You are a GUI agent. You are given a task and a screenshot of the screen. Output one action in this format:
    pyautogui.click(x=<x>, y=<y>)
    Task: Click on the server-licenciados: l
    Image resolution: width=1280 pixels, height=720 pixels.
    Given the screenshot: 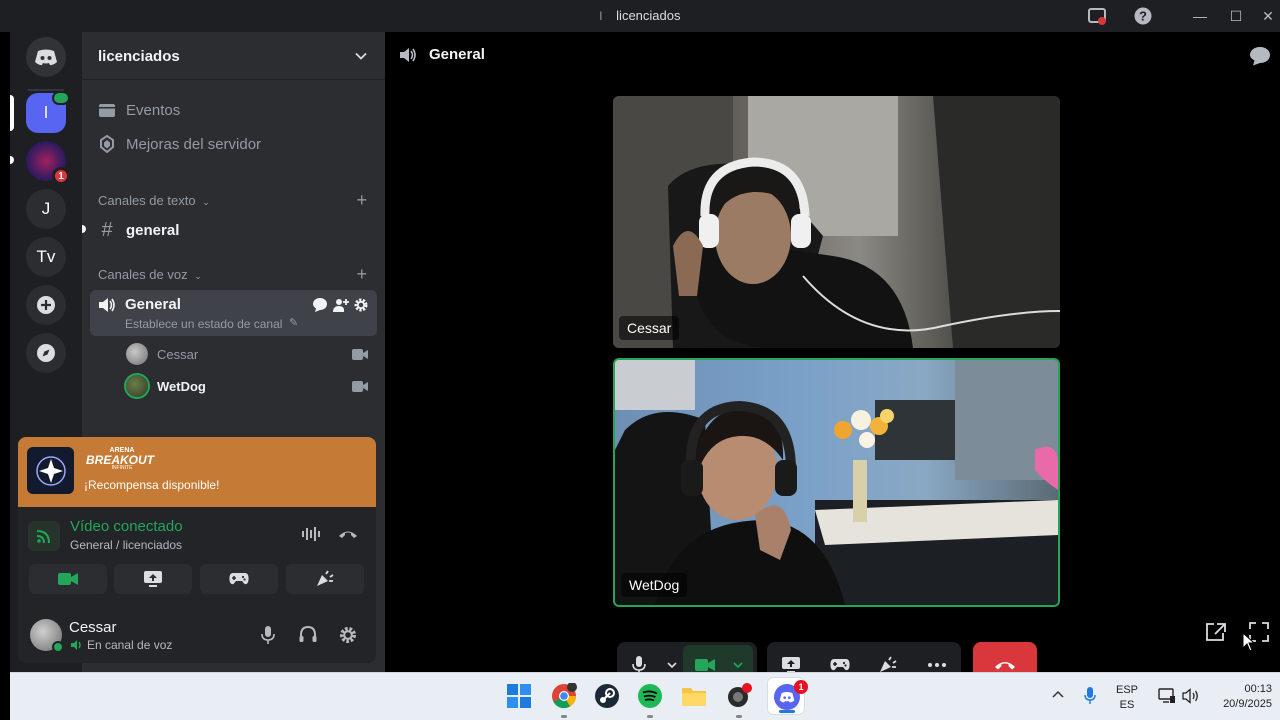 What is the action you would take?
    pyautogui.click(x=48, y=112)
    